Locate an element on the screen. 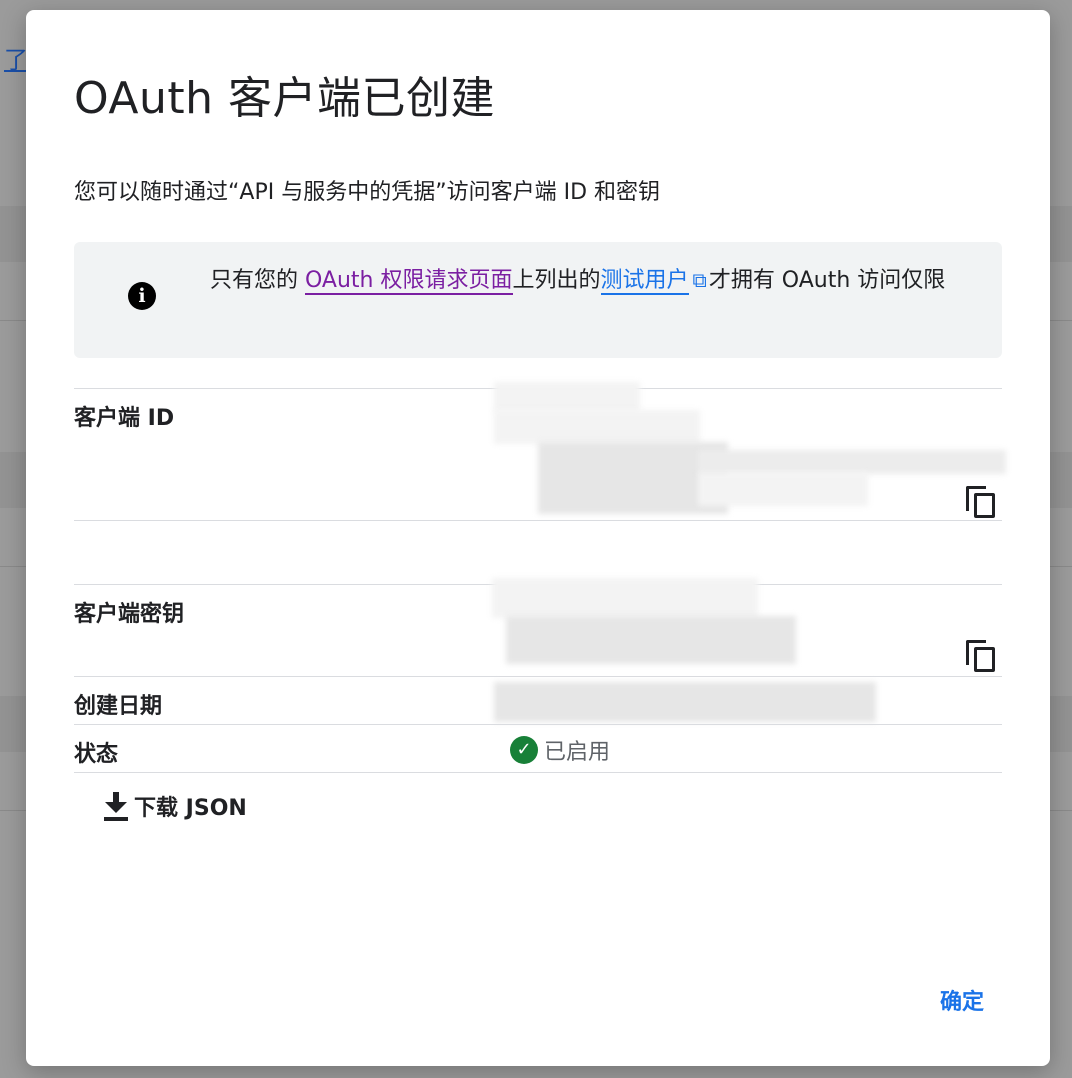 This screenshot has width=1072, height=1078. info-text-middle: 上列出的 is located at coordinates (556, 280).